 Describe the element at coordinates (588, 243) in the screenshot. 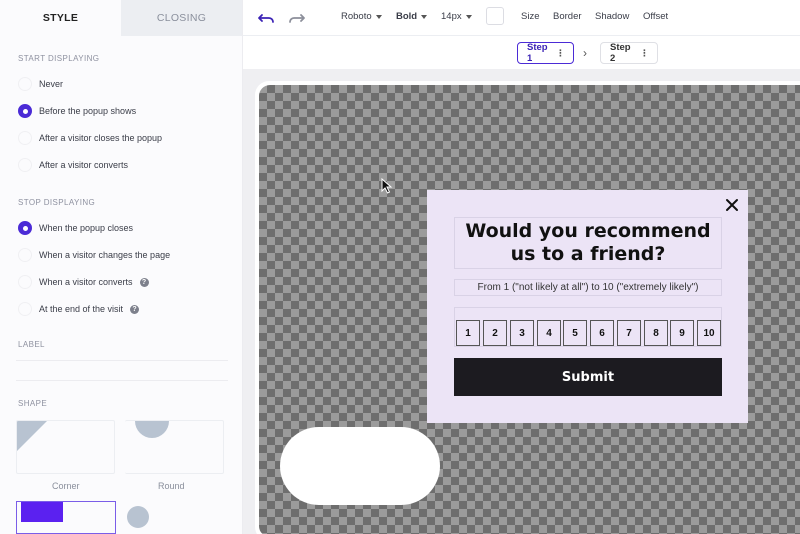

I see `popup-headline: Would you recommend us to a friend?` at that location.